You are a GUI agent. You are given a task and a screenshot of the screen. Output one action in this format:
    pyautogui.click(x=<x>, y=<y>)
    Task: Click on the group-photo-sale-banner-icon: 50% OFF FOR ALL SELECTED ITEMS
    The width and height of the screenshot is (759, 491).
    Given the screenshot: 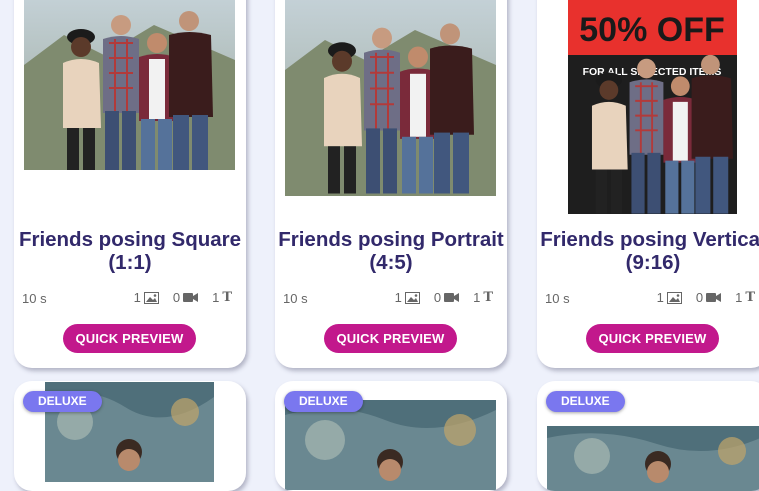 What is the action you would take?
    pyautogui.click(x=652, y=107)
    